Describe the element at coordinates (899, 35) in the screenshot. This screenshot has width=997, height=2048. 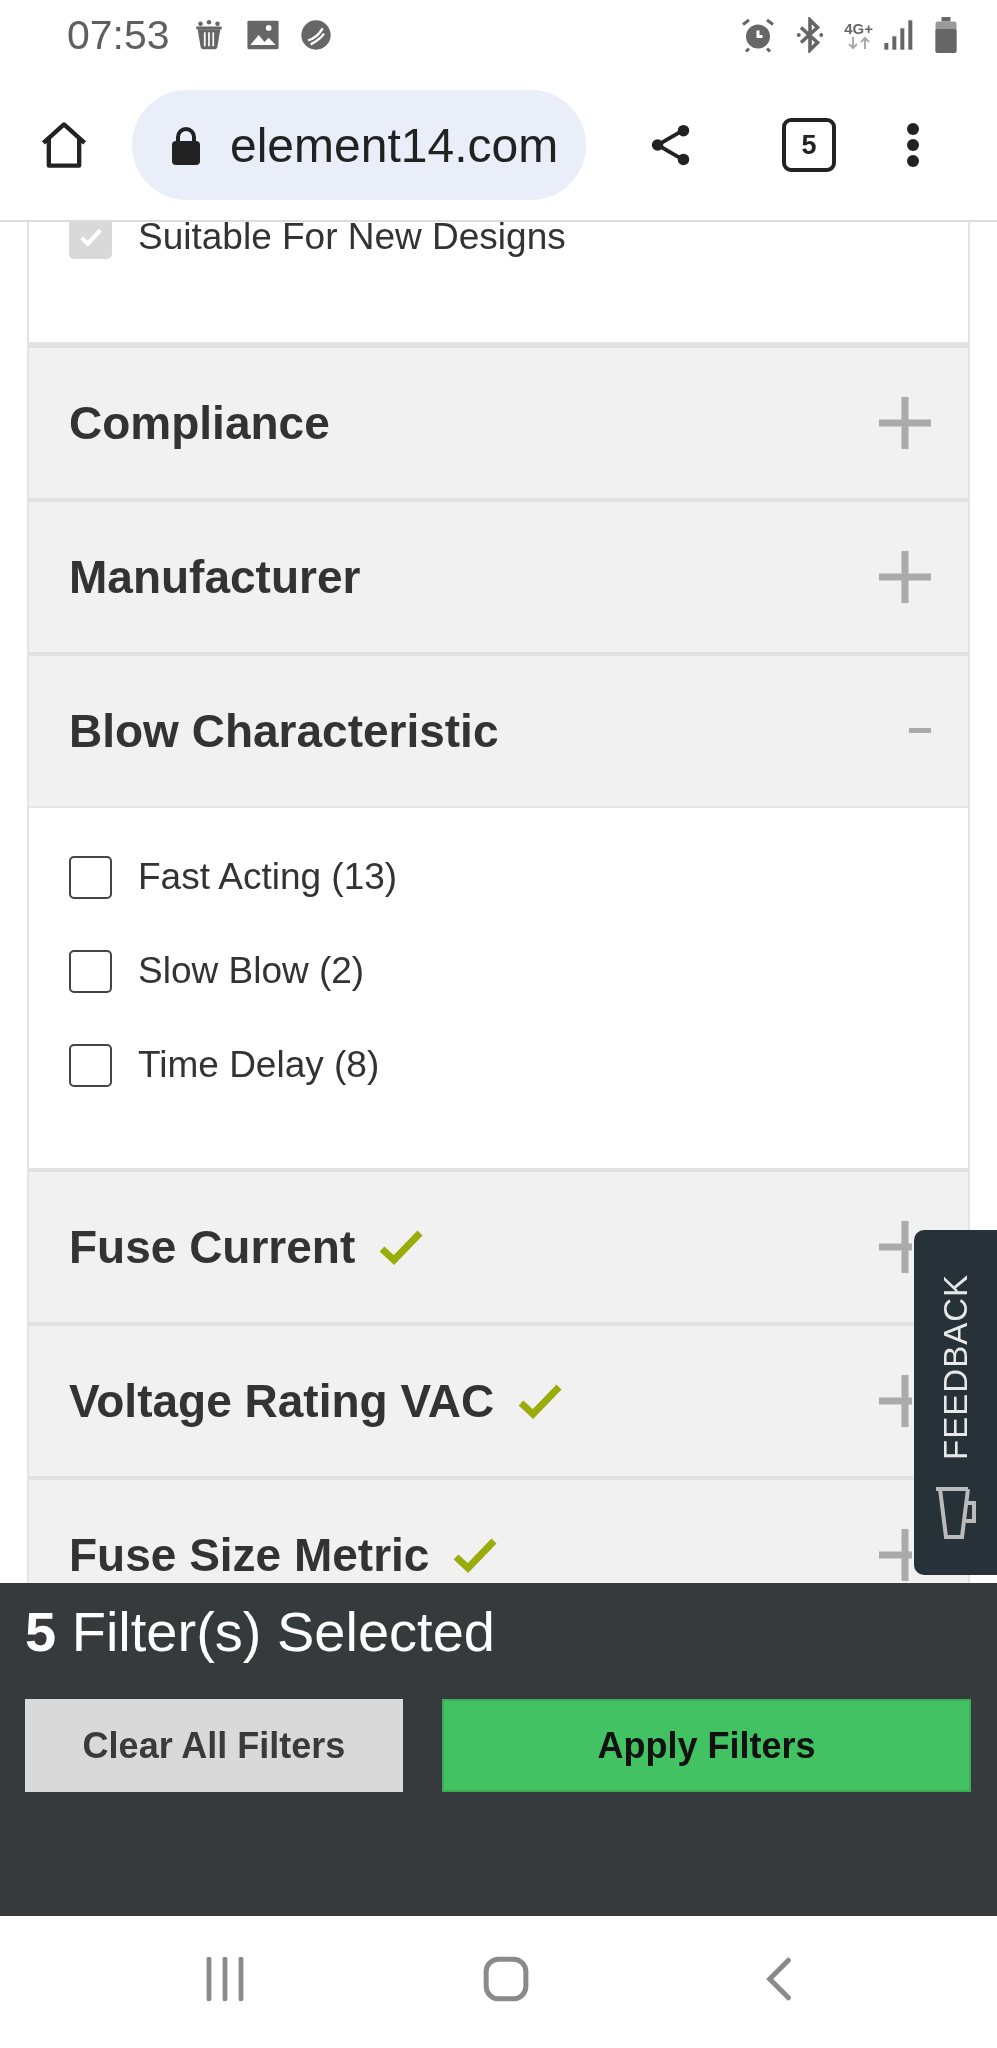
I see `signal-icon` at that location.